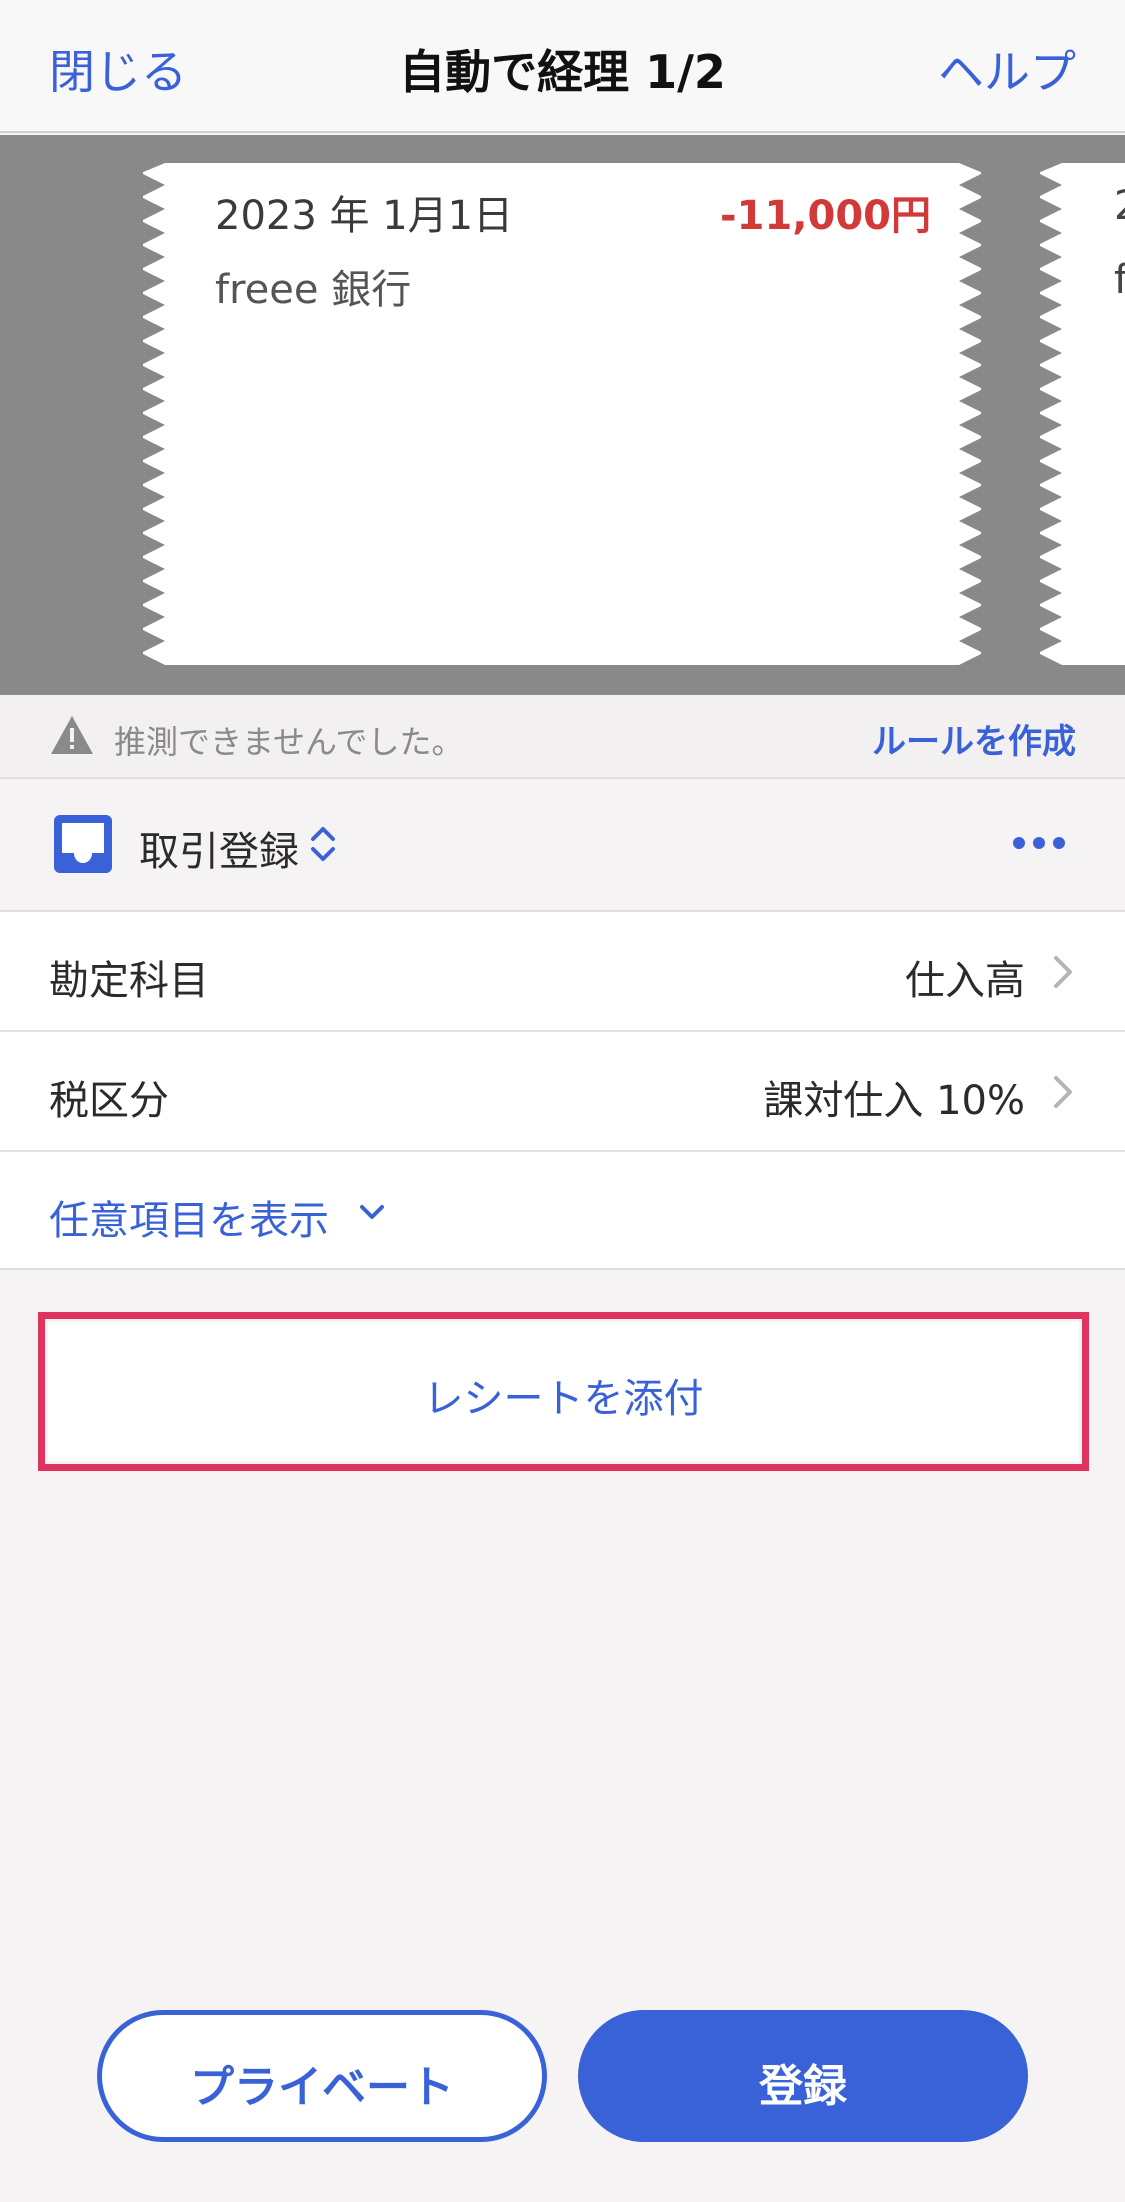 The width and height of the screenshot is (1125, 2202). I want to click on tax-value: 課対仕入 10%, so click(894, 1101).